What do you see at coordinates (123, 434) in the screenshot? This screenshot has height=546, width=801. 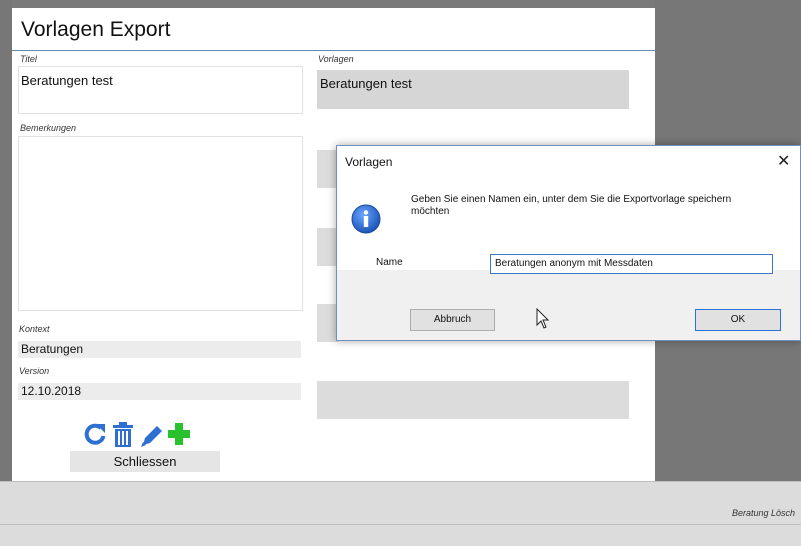 I see `trash-icon` at bounding box center [123, 434].